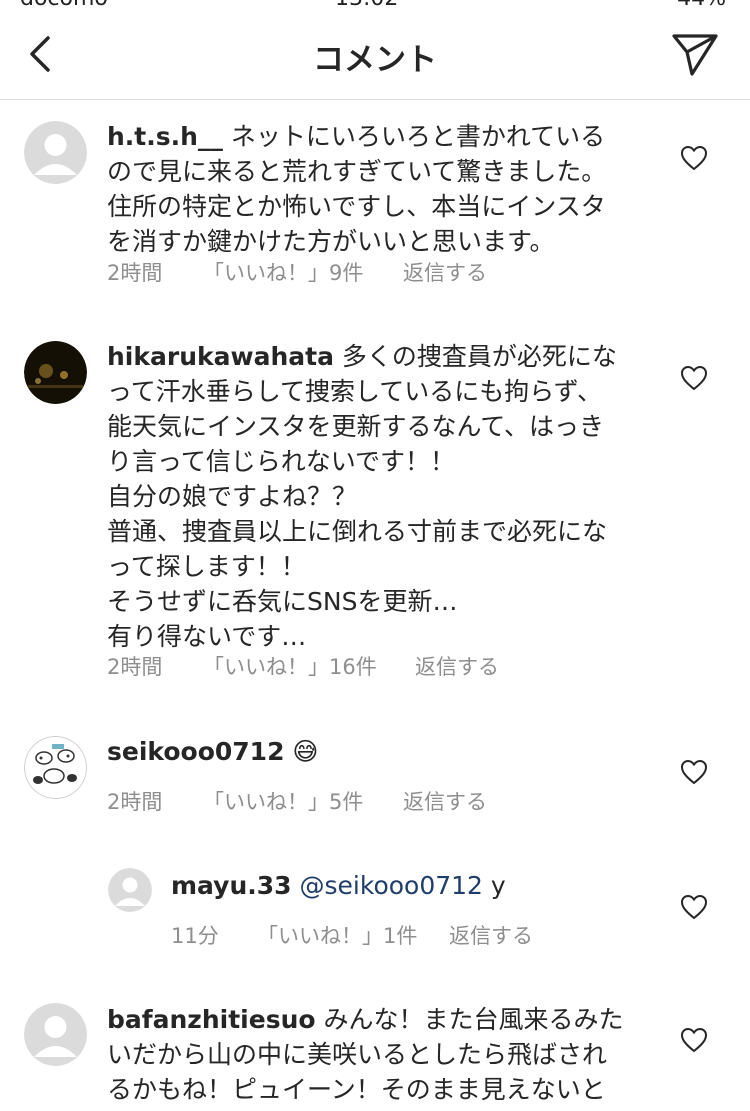 The image size is (750, 1111). What do you see at coordinates (701, 5) in the screenshot?
I see `battery-label: 44%` at bounding box center [701, 5].